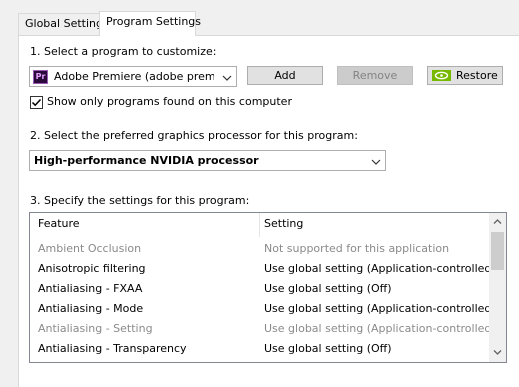 This screenshot has width=519, height=387. I want to click on scroll-down-arrow-icon, so click(497, 352).